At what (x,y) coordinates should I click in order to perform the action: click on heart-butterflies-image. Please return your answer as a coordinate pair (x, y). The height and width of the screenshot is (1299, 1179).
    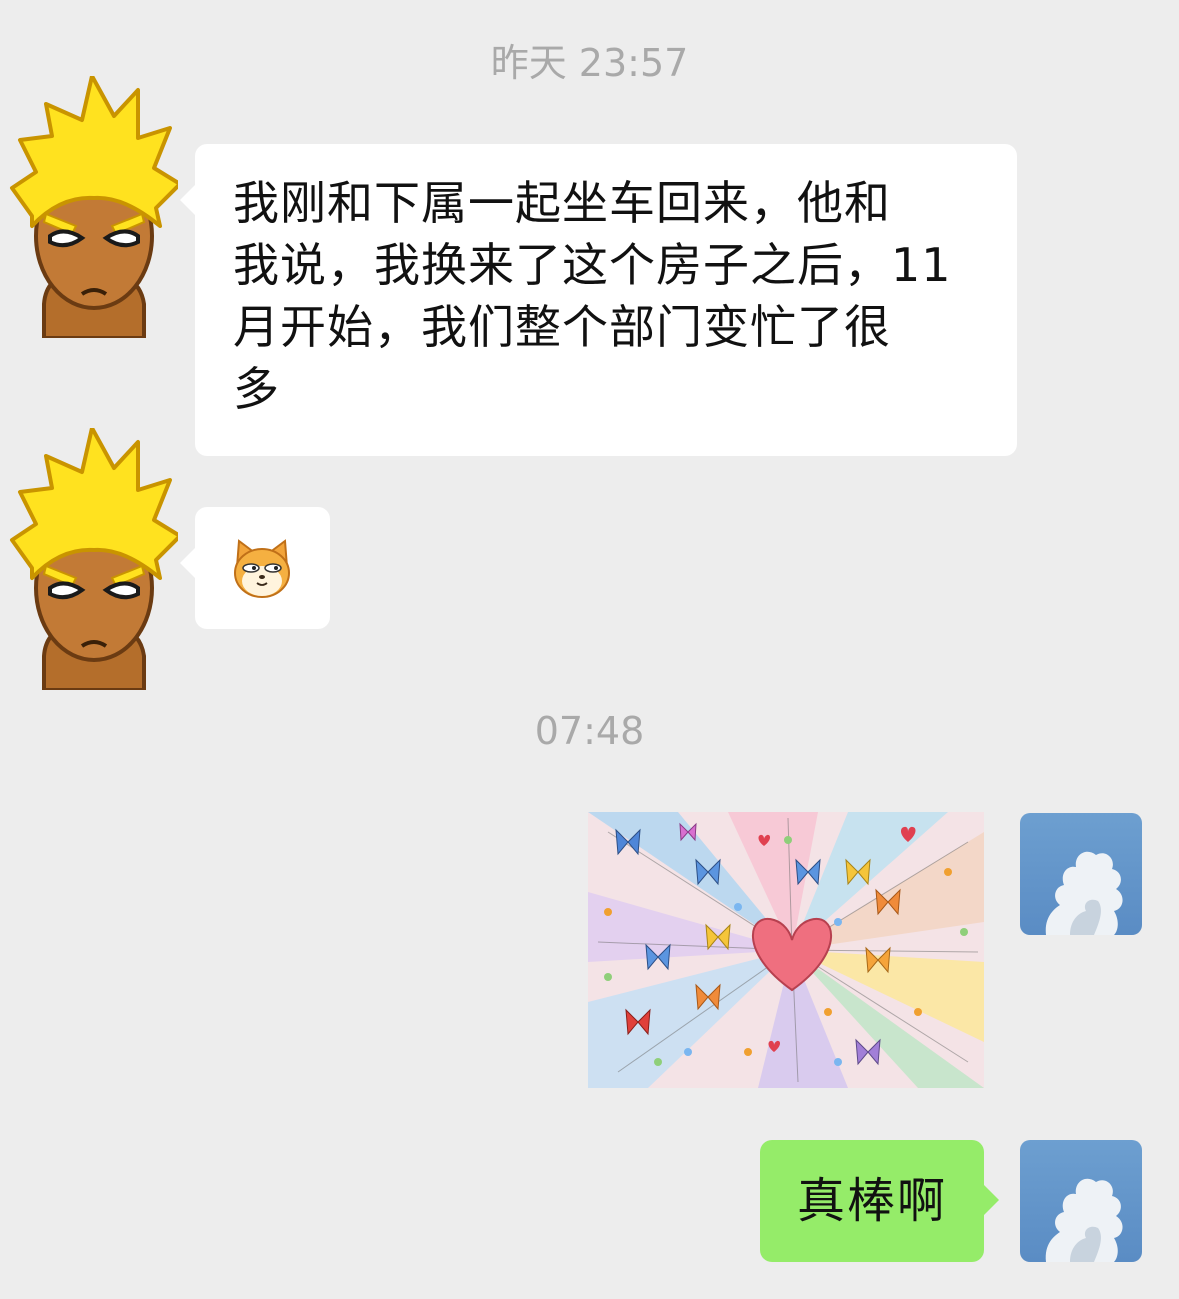
    Looking at the image, I should click on (786, 950).